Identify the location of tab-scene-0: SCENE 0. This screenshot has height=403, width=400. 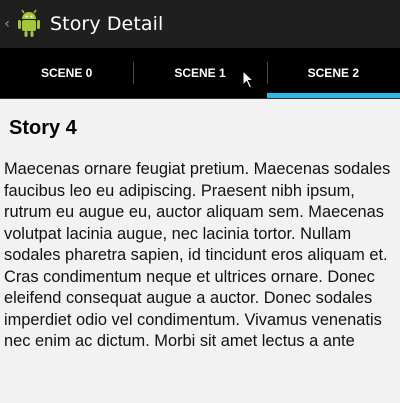
(66, 73).